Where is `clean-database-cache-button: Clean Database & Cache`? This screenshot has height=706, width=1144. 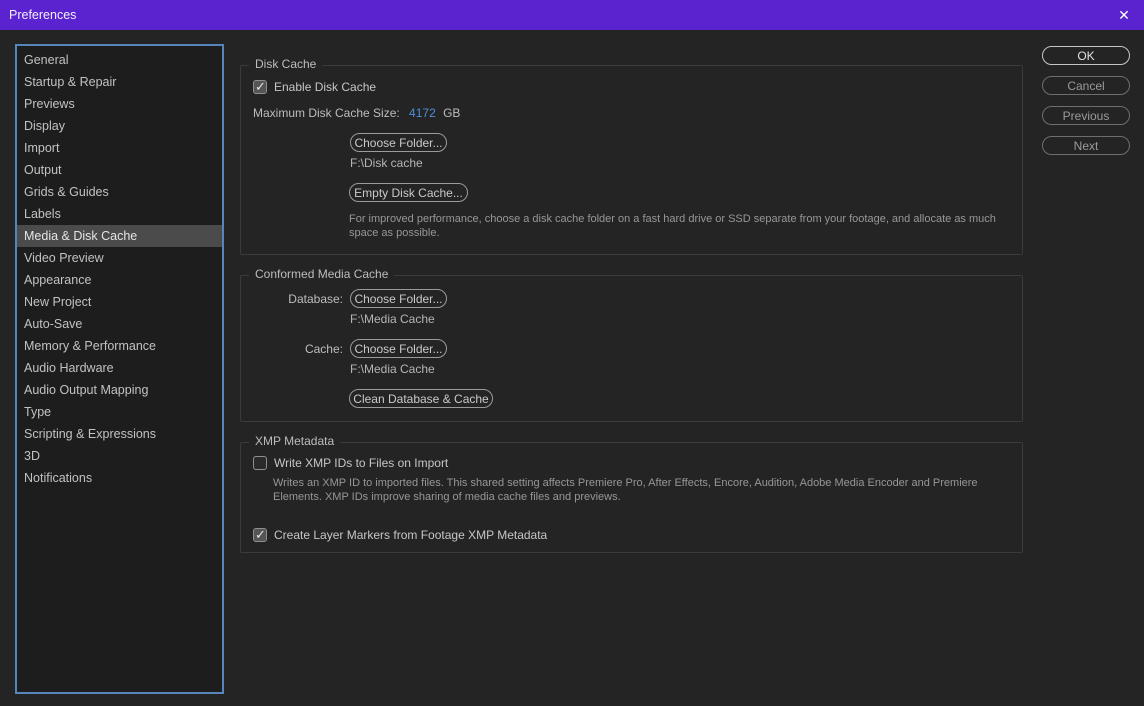 clean-database-cache-button: Clean Database & Cache is located at coordinates (421, 398).